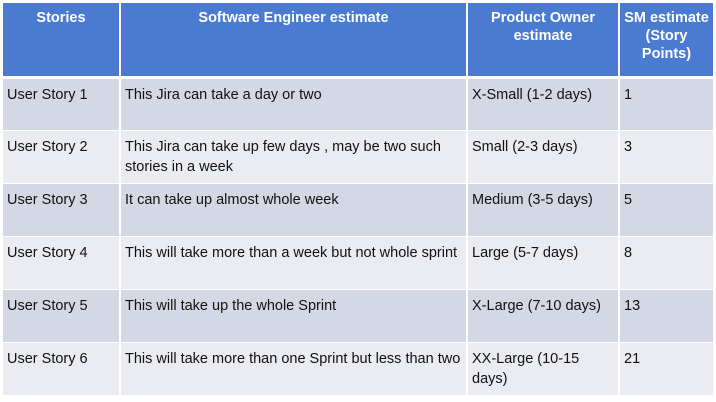  Describe the element at coordinates (666, 316) in the screenshot. I see `story-points-cell: 13` at that location.